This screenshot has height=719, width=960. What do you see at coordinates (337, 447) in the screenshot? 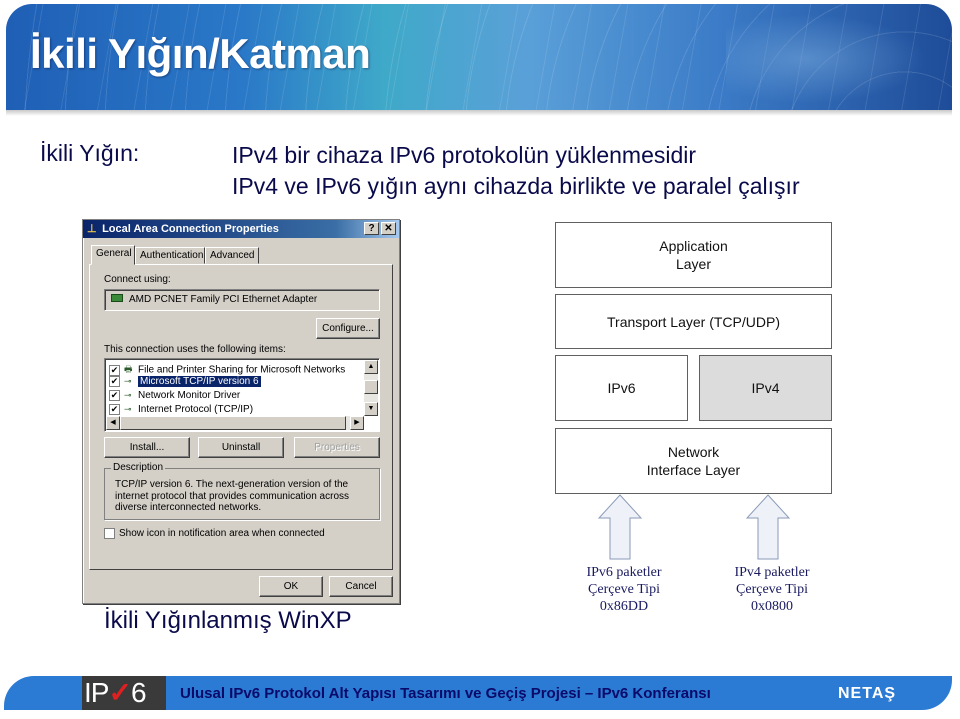
I see `properties-button: Properties` at bounding box center [337, 447].